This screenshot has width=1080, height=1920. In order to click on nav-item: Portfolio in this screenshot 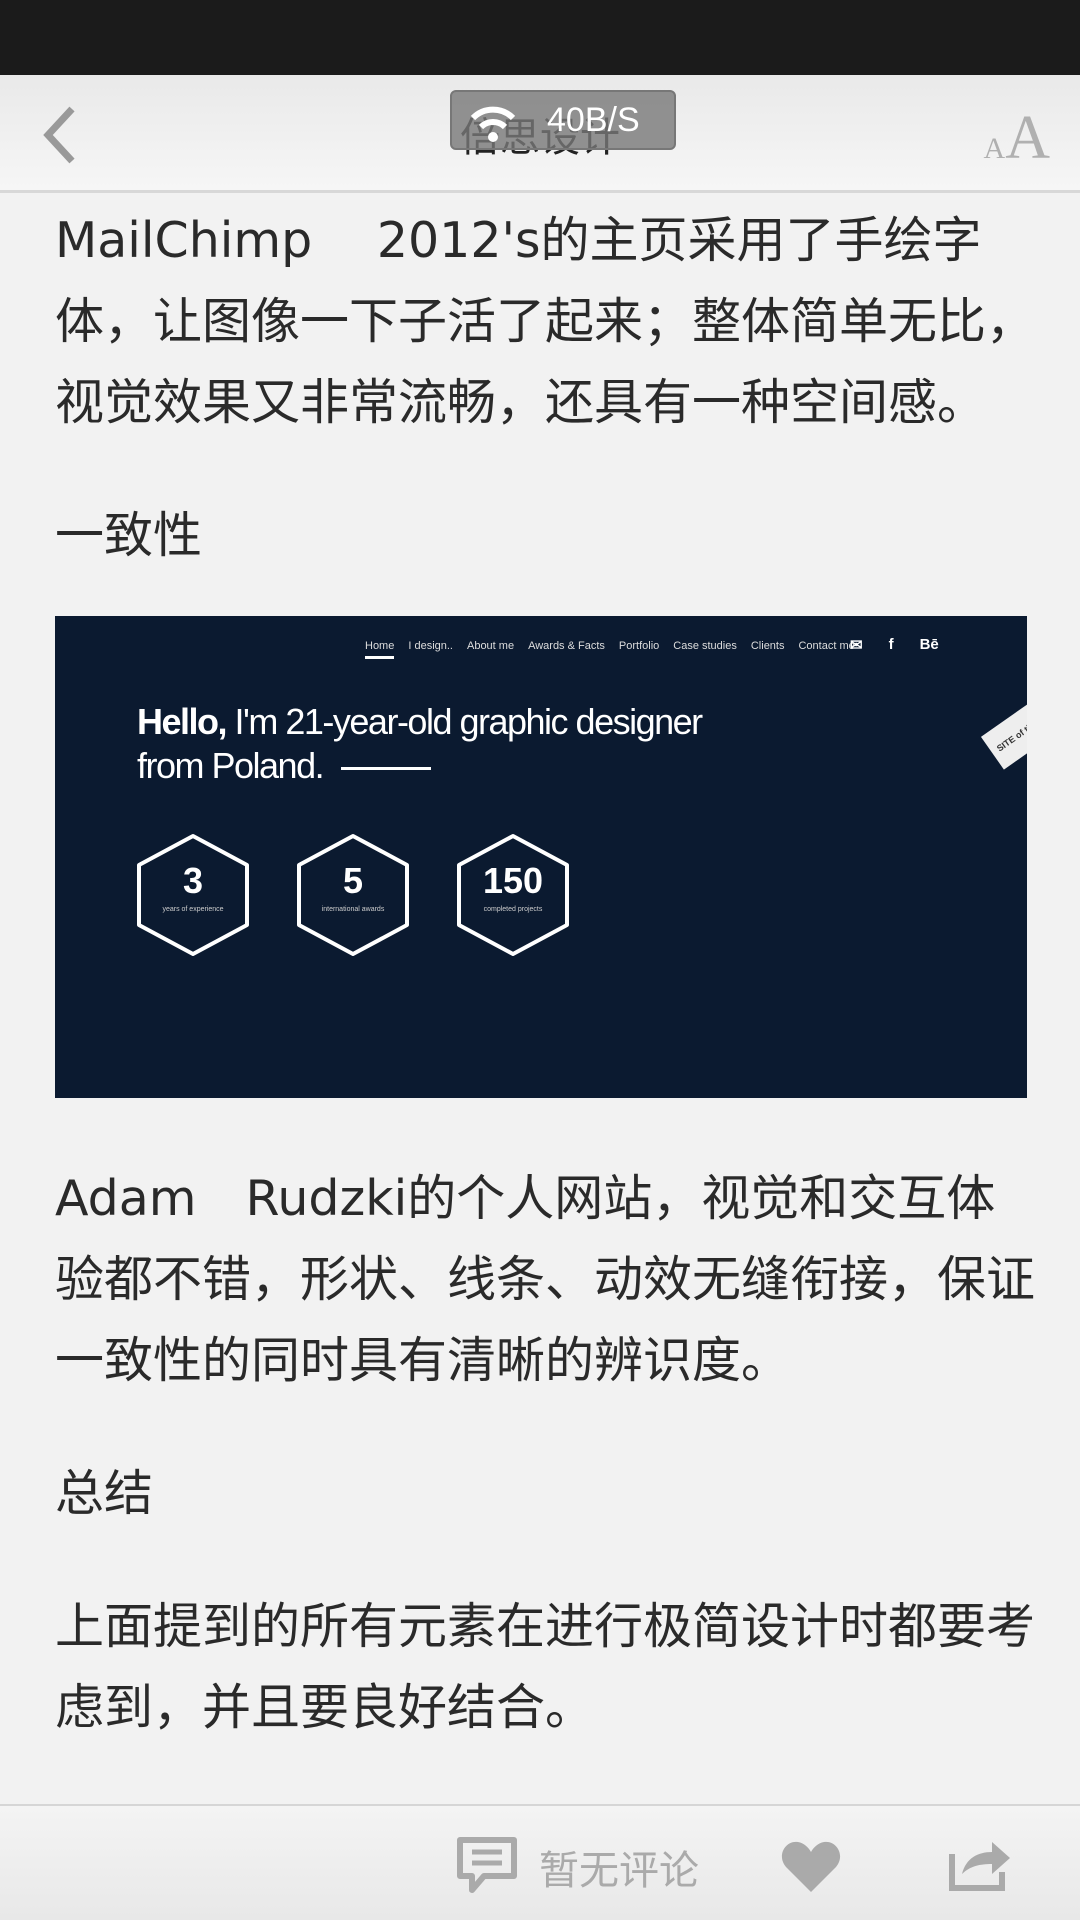, I will do `click(639, 646)`.